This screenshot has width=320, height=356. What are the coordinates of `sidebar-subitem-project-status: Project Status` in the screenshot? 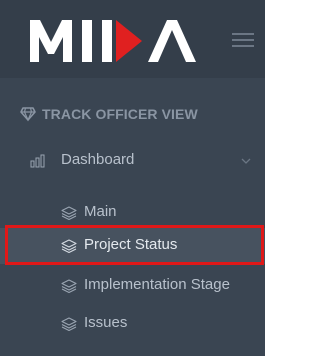 It's located at (132, 246).